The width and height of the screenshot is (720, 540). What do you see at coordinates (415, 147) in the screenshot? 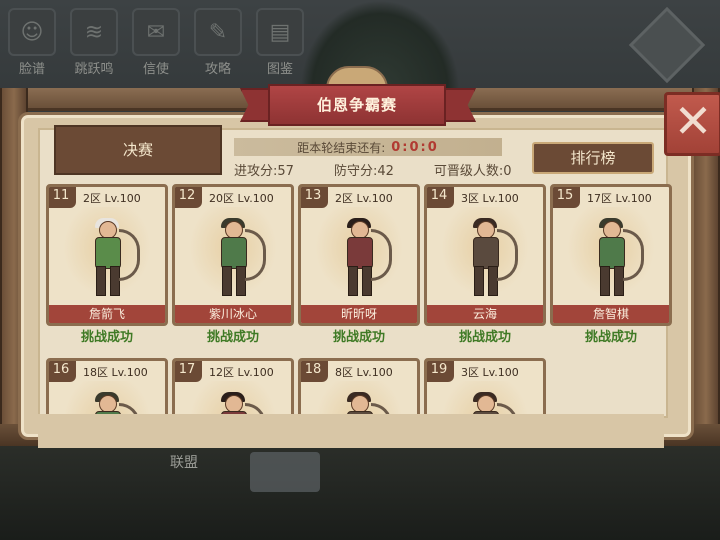
I see `timer-value: 0:0:0` at bounding box center [415, 147].